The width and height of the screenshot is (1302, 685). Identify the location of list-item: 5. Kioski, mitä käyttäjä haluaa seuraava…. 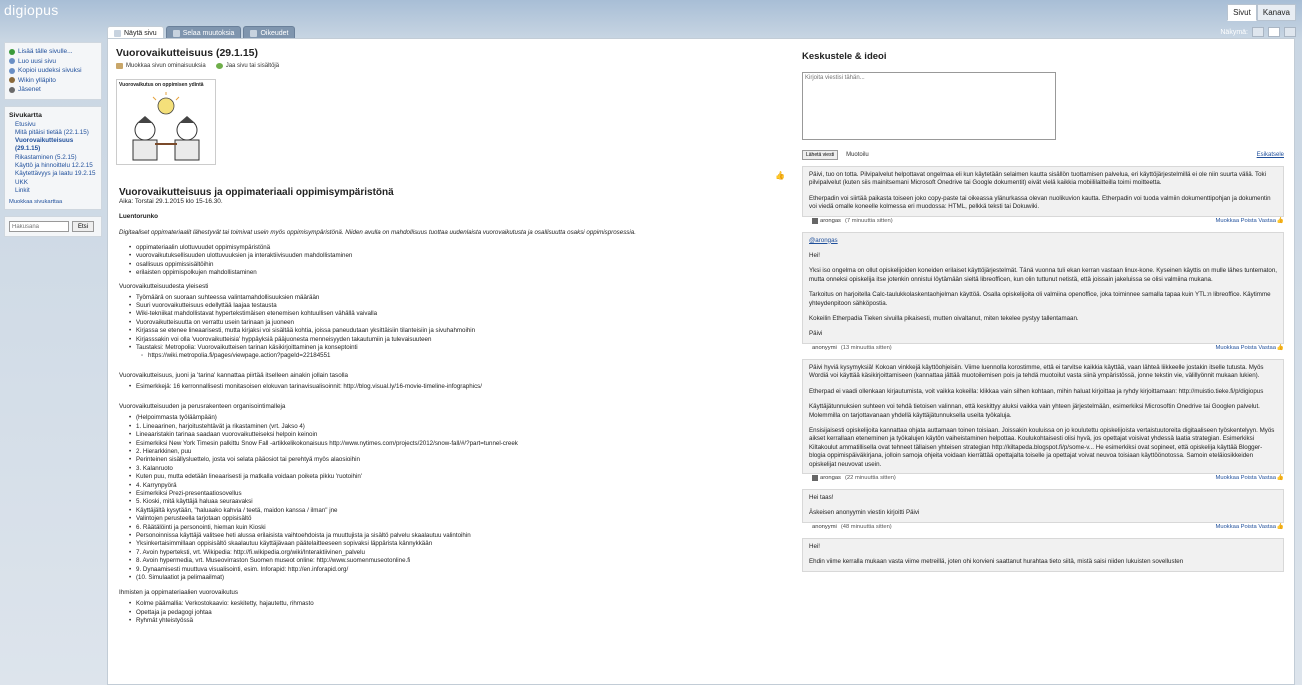
(452, 502).